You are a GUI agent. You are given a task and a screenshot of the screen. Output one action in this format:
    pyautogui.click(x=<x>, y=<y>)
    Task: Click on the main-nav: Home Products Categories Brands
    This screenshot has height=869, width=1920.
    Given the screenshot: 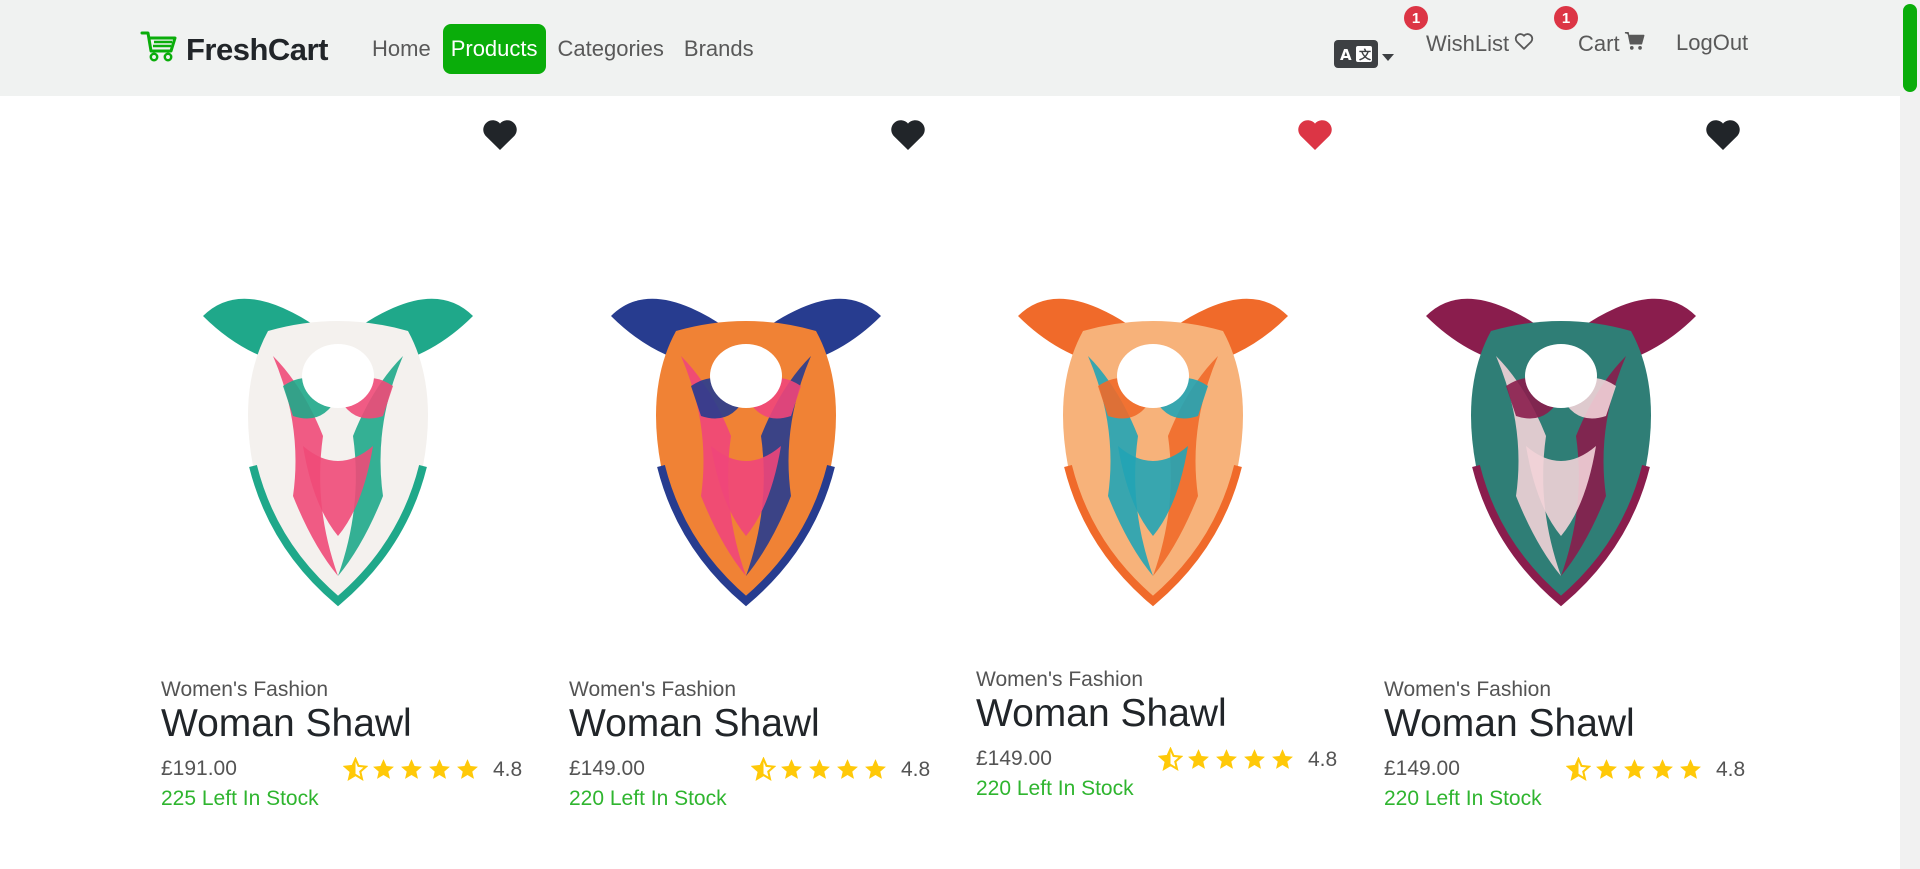 What is the action you would take?
    pyautogui.click(x=565, y=49)
    